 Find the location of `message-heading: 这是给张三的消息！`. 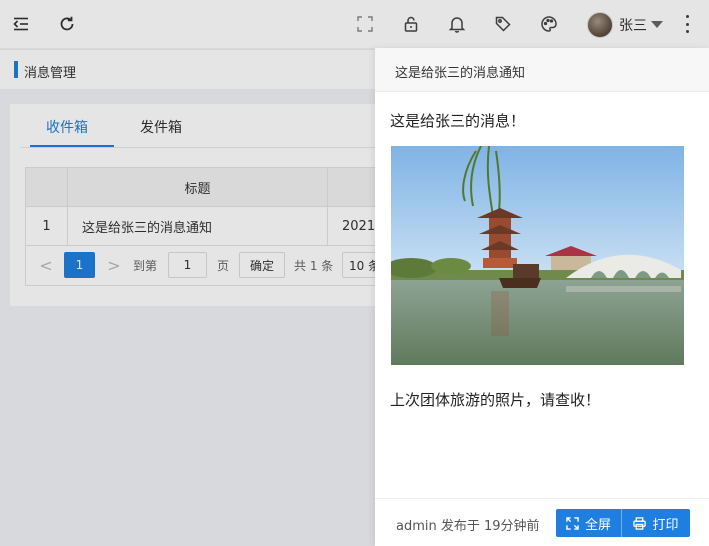

message-heading: 这是给张三的消息！ is located at coordinates (458, 121).